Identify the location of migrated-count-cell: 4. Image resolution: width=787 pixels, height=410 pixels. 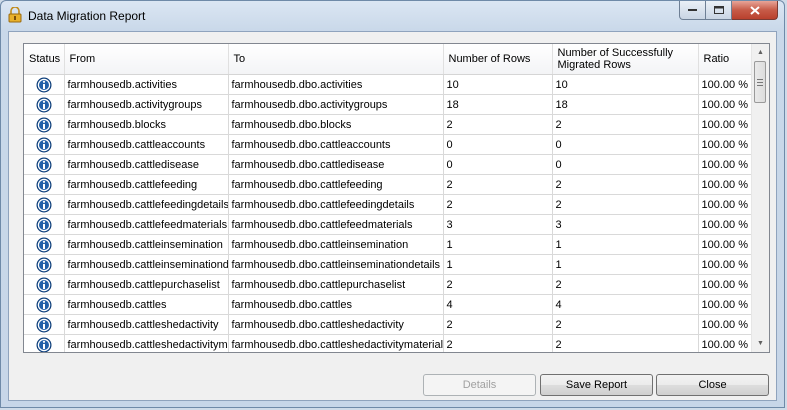
(625, 304).